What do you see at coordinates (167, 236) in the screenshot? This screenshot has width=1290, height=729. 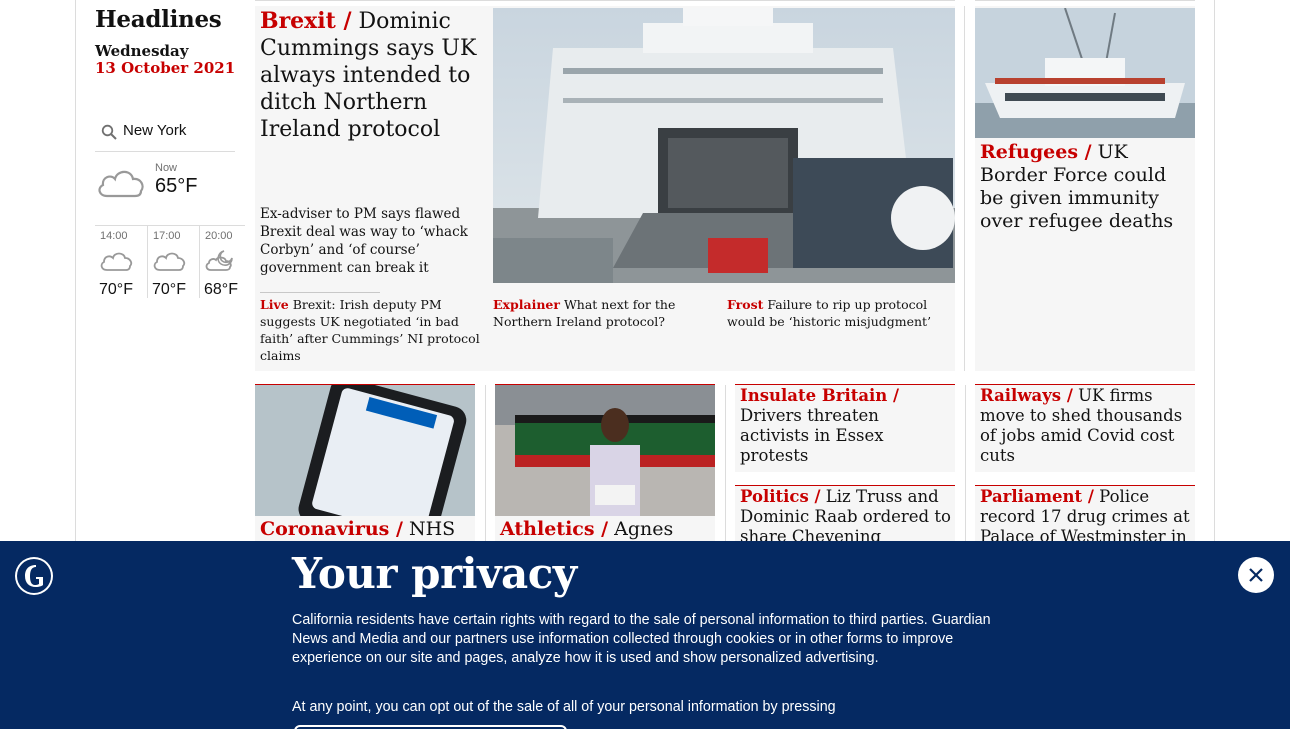 I see `forecast-time: 17:00` at bounding box center [167, 236].